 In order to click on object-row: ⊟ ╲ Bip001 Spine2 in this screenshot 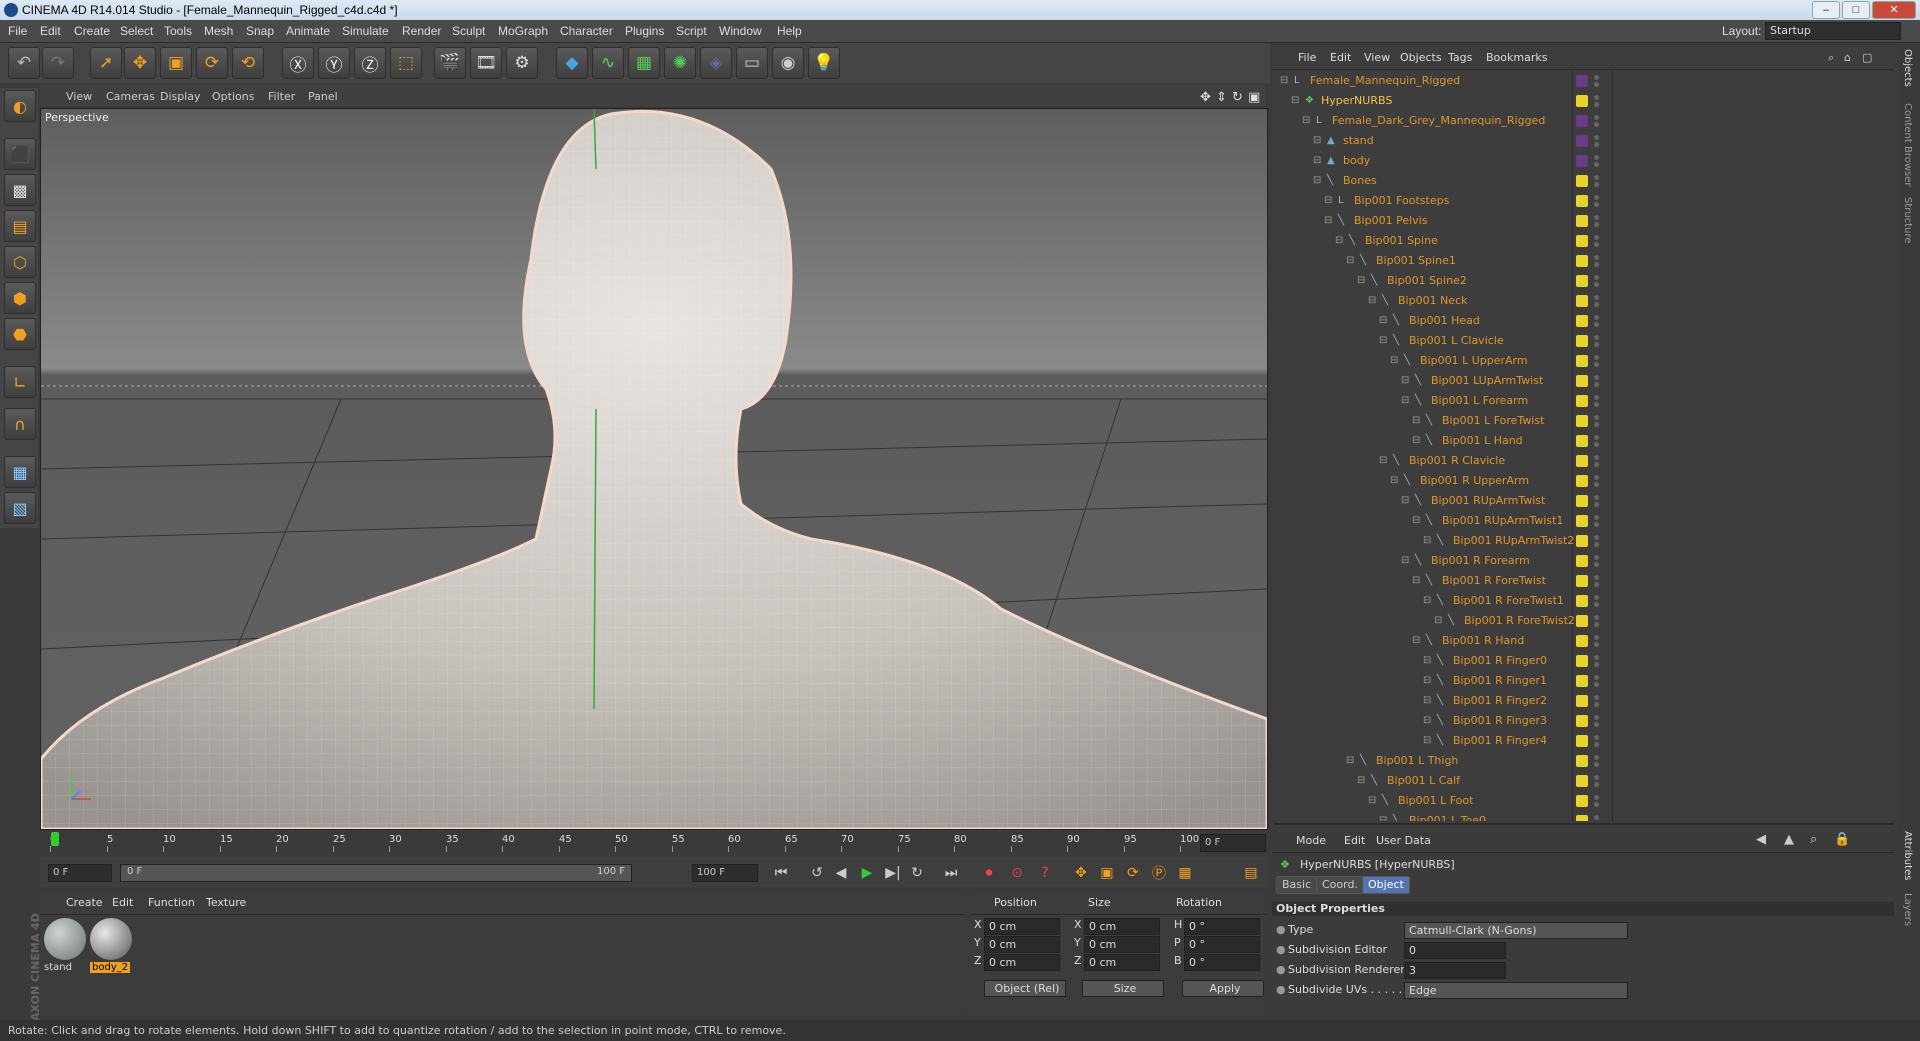, I will do `click(1583, 281)`.